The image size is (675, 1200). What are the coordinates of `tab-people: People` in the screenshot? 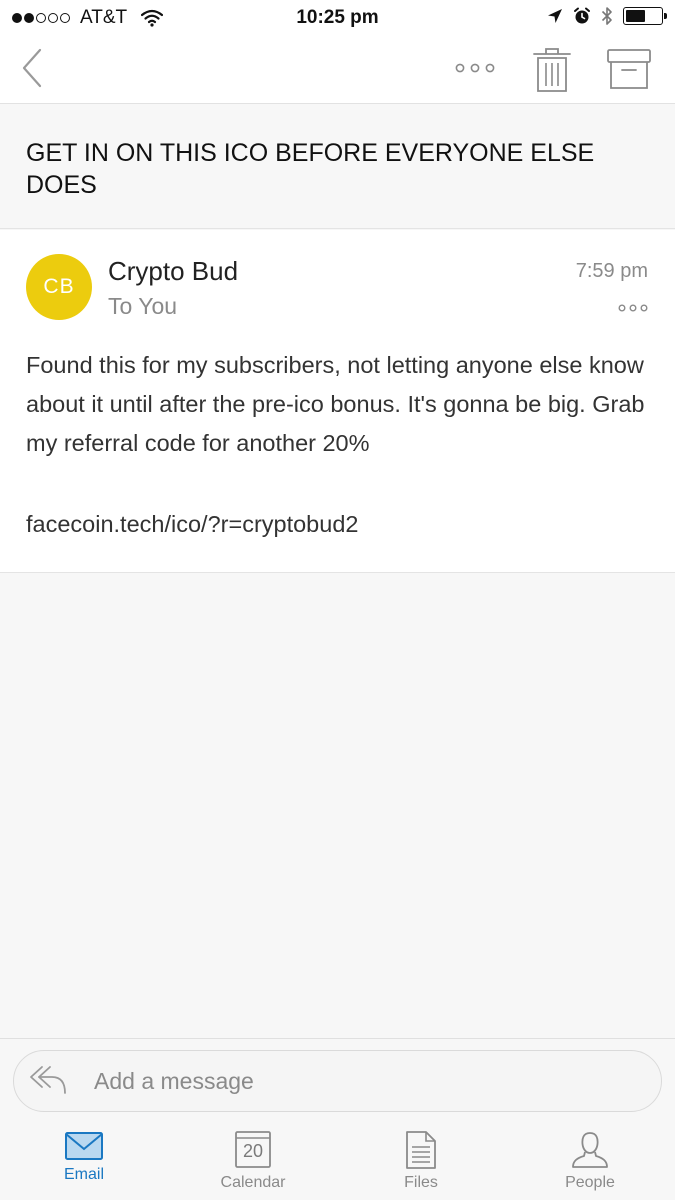 It's located at (590, 1163).